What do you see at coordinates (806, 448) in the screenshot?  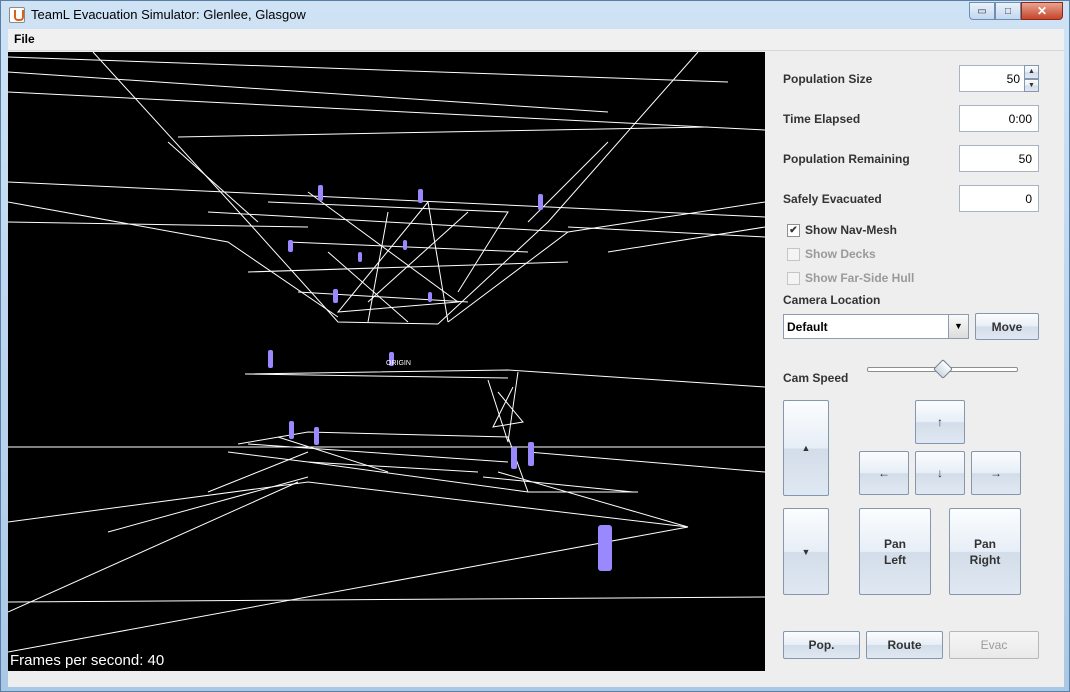 I see `zoom-in-button: ▲` at bounding box center [806, 448].